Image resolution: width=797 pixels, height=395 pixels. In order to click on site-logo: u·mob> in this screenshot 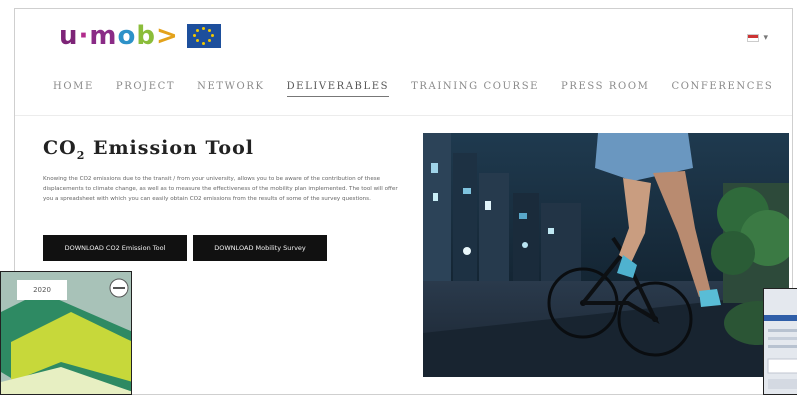, I will do `click(140, 36)`.